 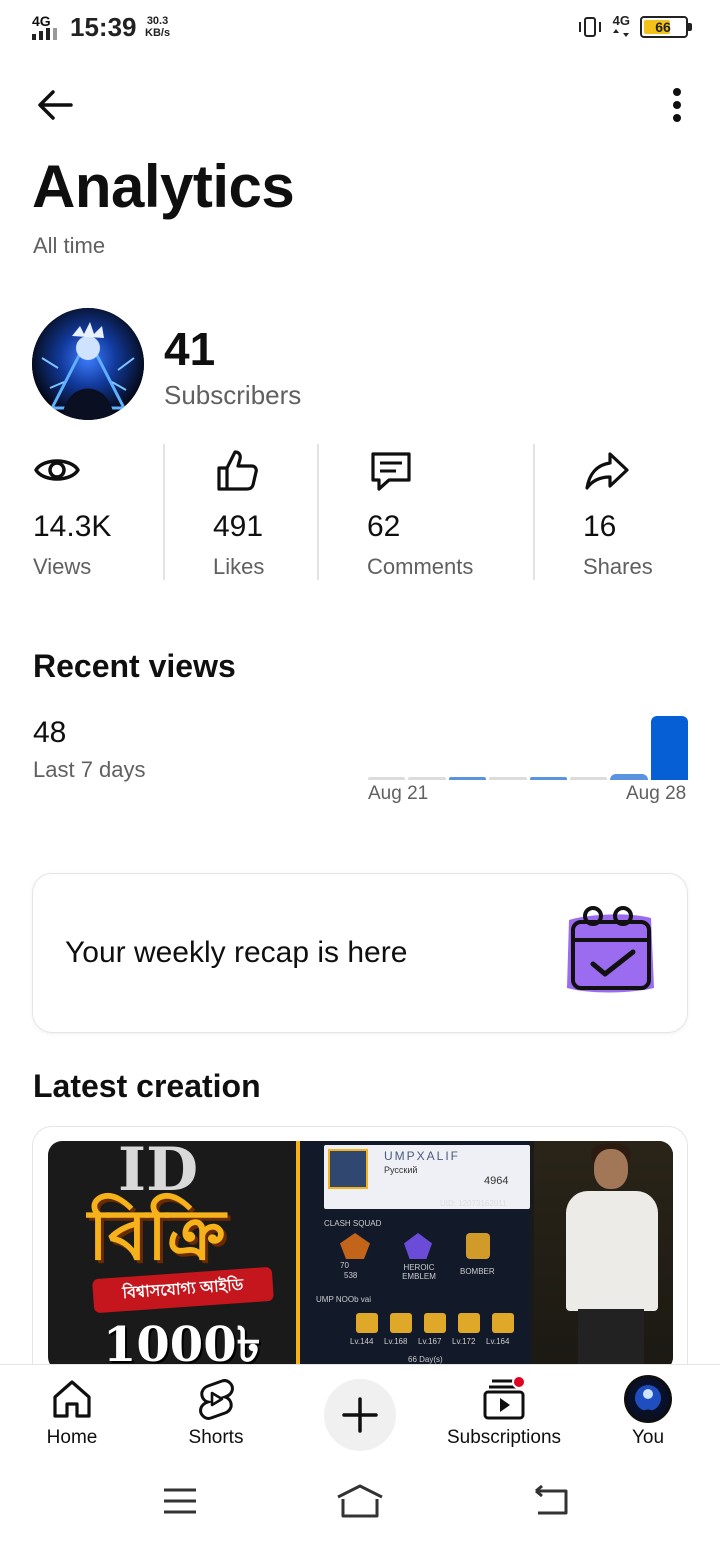 What do you see at coordinates (401, 1170) in the screenshot?
I see `thumbnail-player-sub: Русский` at bounding box center [401, 1170].